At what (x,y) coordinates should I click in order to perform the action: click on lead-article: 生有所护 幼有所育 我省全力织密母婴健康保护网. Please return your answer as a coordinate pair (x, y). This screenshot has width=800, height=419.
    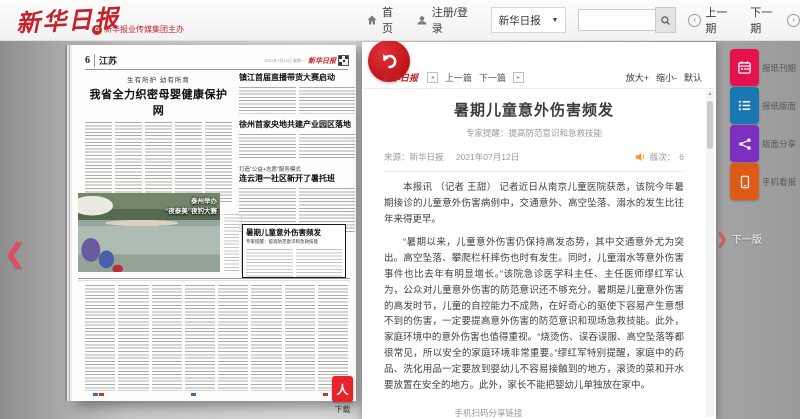
    Looking at the image, I should click on (158, 139).